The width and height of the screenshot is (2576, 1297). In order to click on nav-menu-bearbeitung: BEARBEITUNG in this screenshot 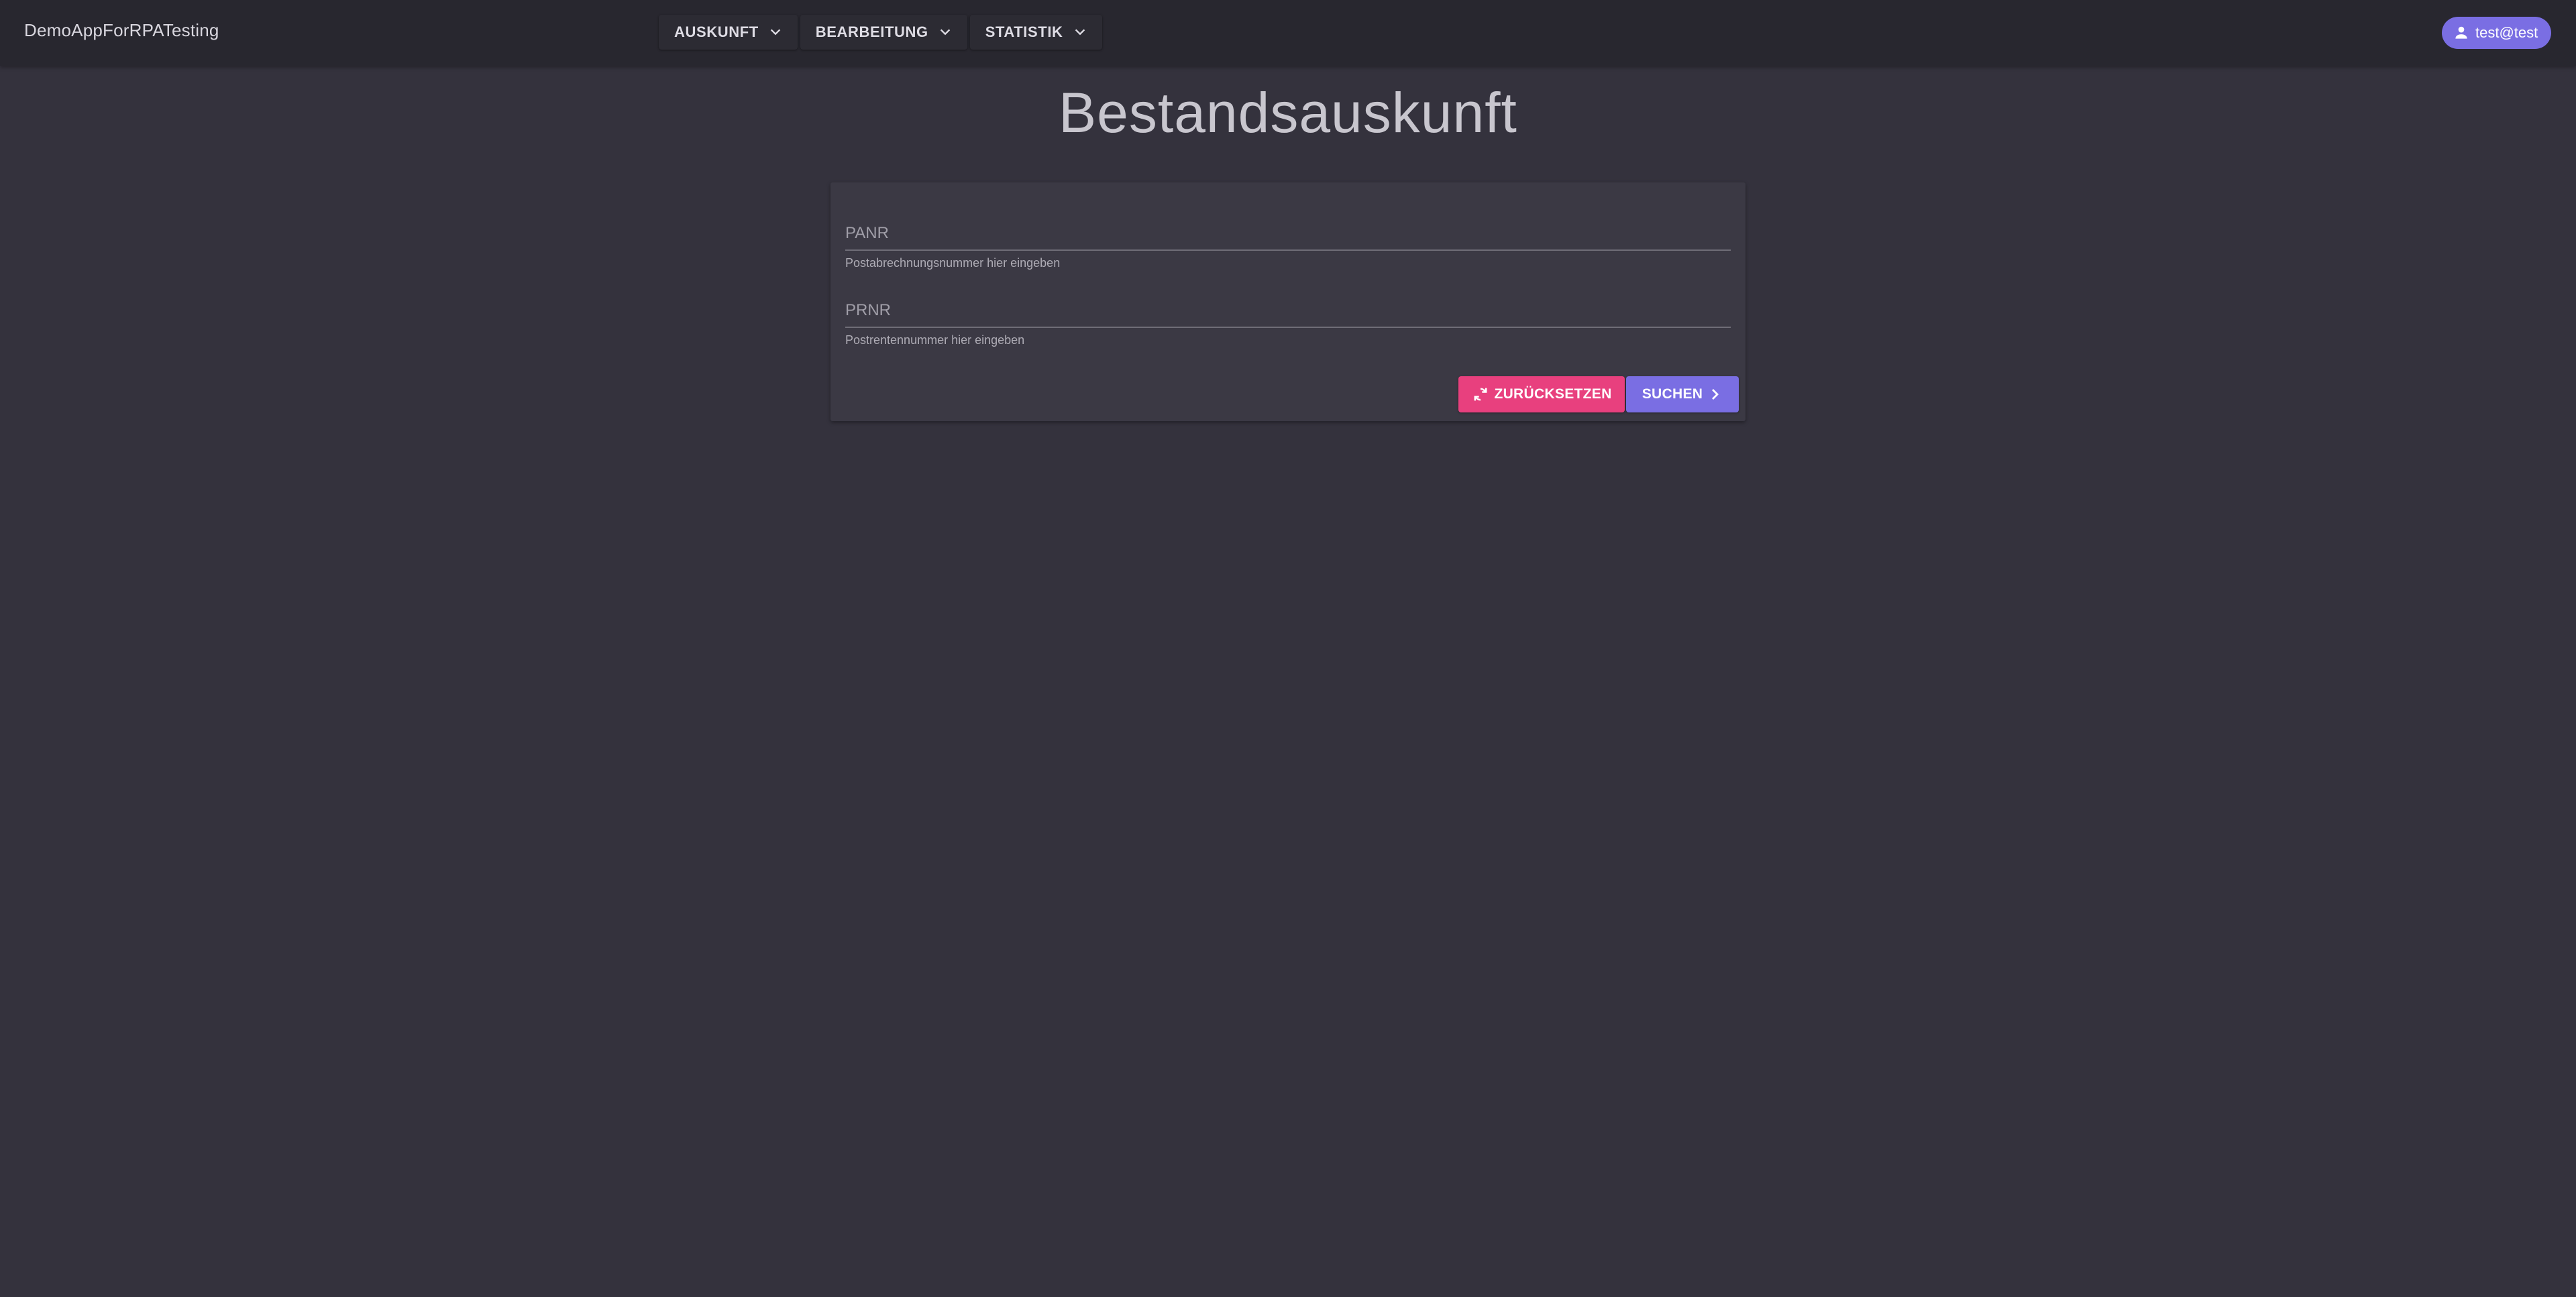, I will do `click(883, 32)`.